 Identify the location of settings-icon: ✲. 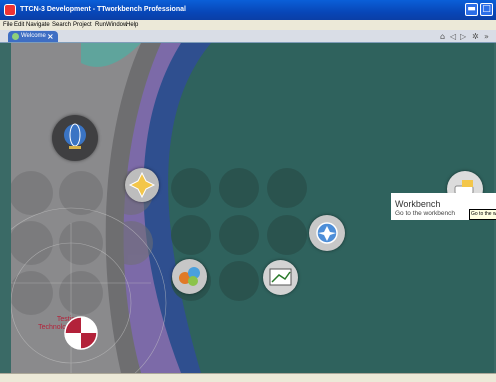
(475, 36).